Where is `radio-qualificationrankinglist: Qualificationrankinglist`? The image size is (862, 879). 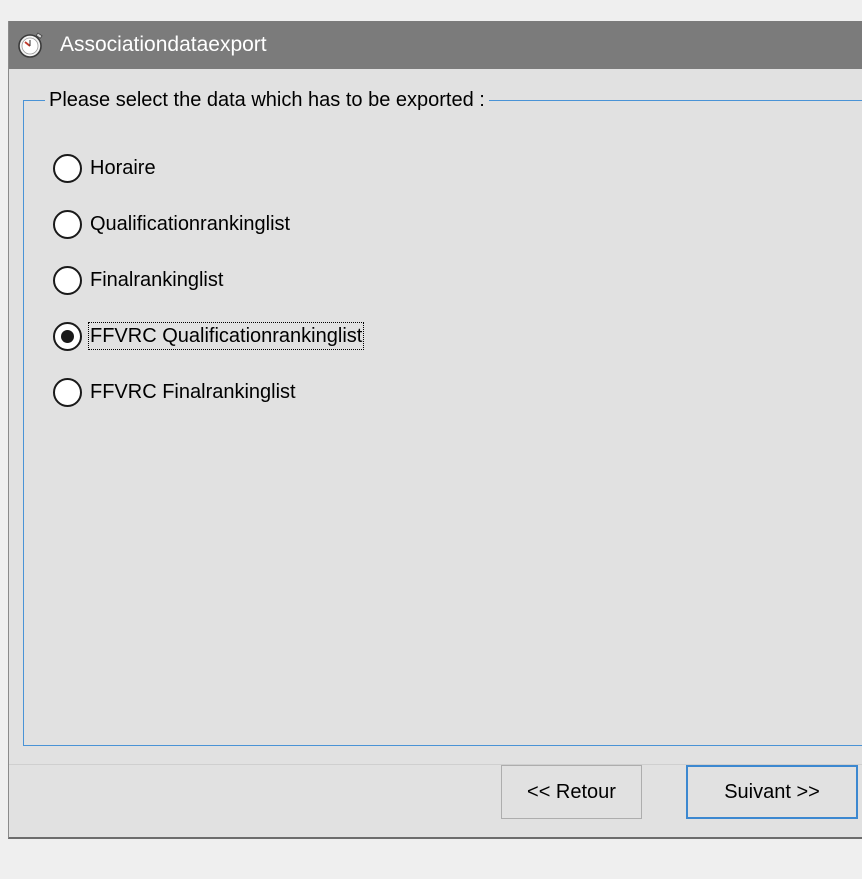 radio-qualificationrankinglist: Qualificationrankinglist is located at coordinates (172, 224).